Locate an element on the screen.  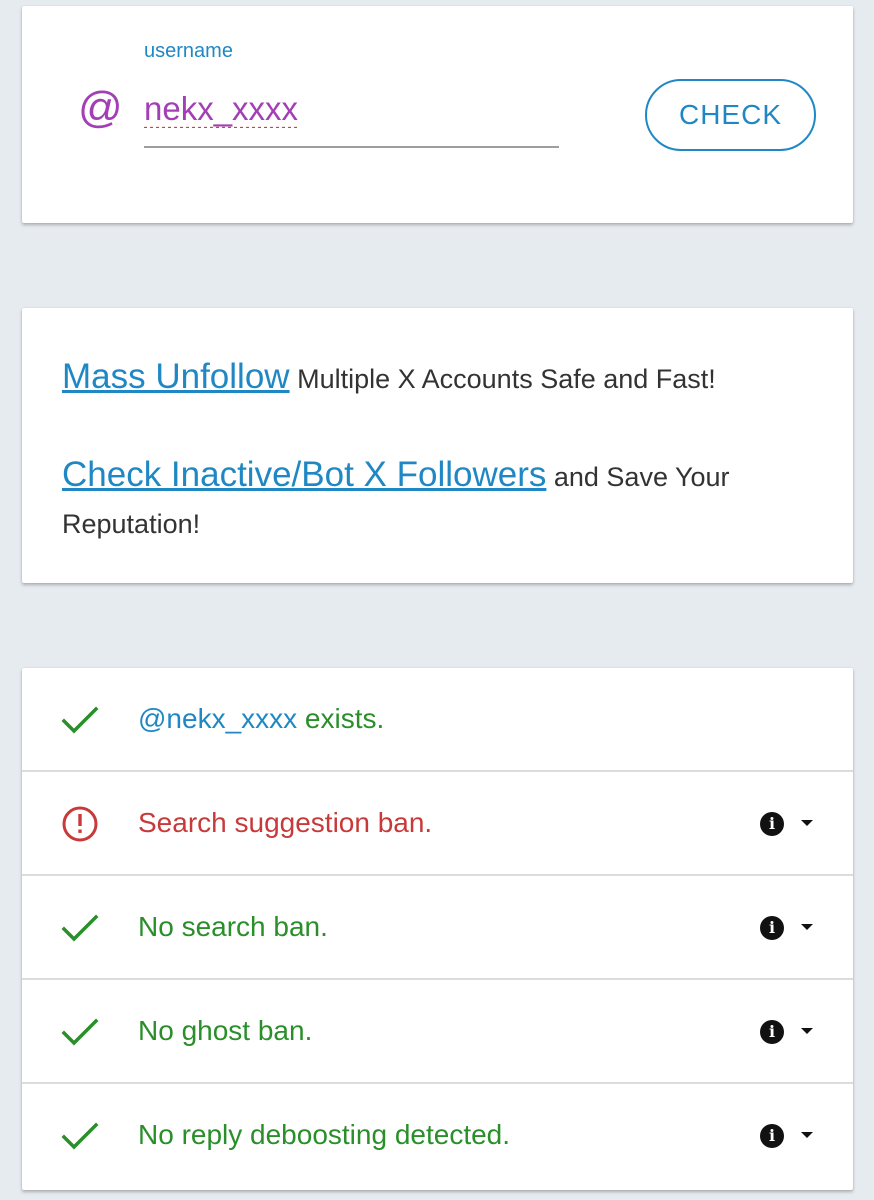
result-row-reply-deboosting: No reply deboosting detected. i is located at coordinates (437, 1136).